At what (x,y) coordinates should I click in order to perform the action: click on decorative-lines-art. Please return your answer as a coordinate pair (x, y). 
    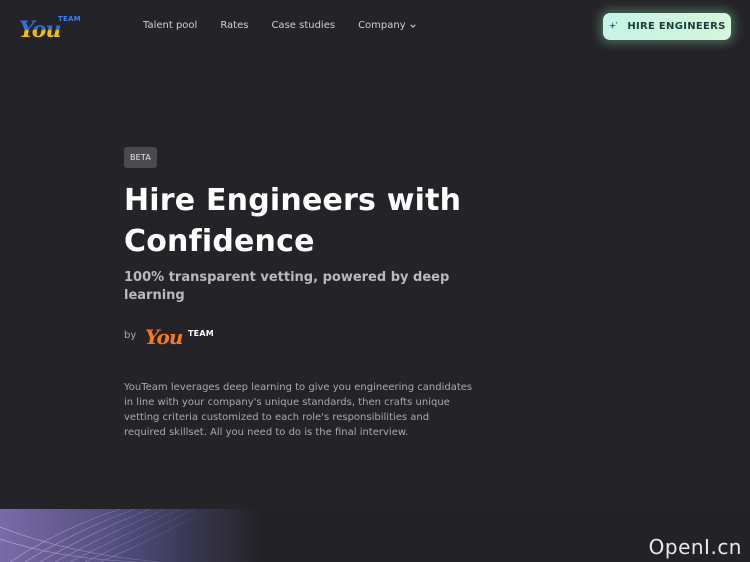
    Looking at the image, I should click on (130, 535).